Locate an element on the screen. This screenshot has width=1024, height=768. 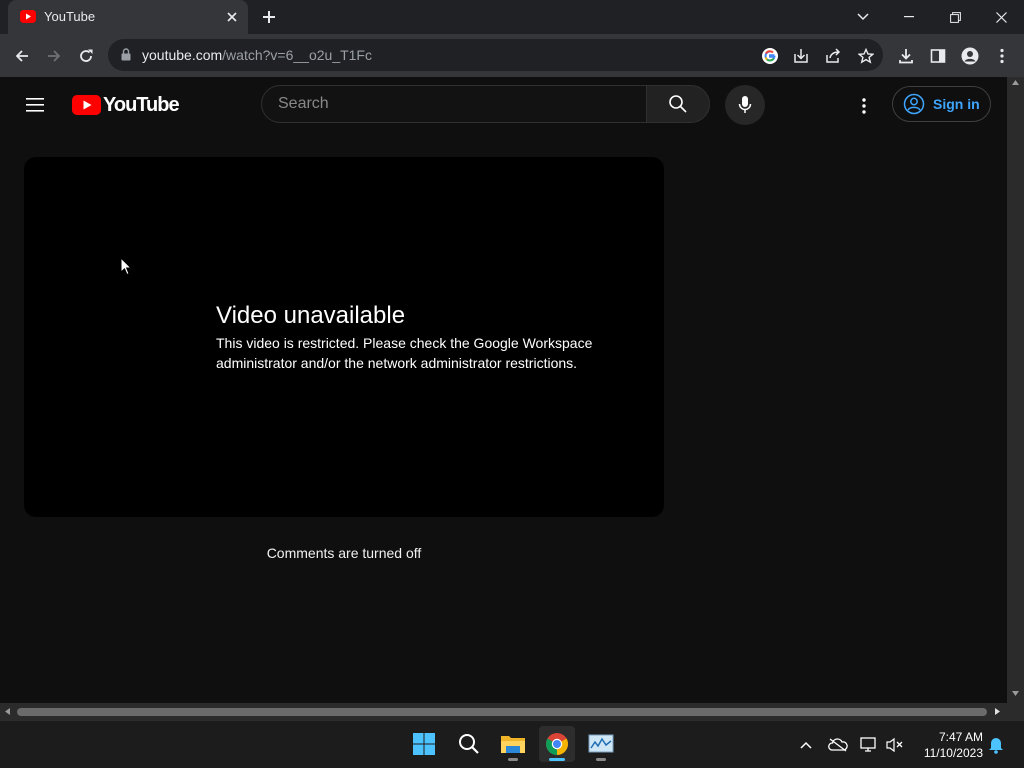
google-lens-button is located at coordinates (770, 56).